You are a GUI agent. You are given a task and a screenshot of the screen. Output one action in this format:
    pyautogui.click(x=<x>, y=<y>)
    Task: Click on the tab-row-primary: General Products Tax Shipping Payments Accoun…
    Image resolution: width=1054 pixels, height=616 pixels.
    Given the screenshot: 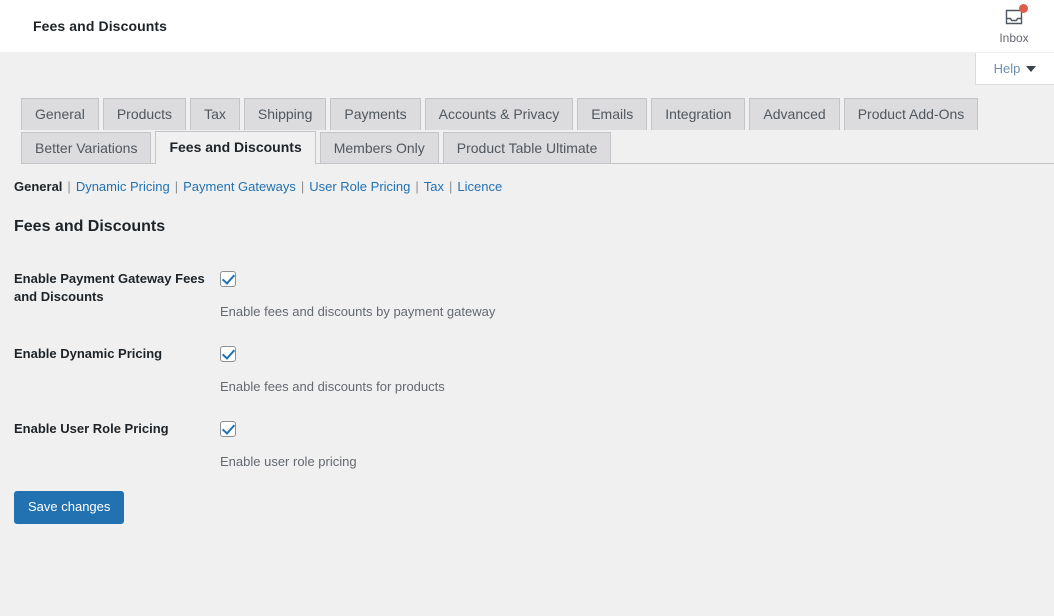 What is the action you would take?
    pyautogui.click(x=530, y=114)
    